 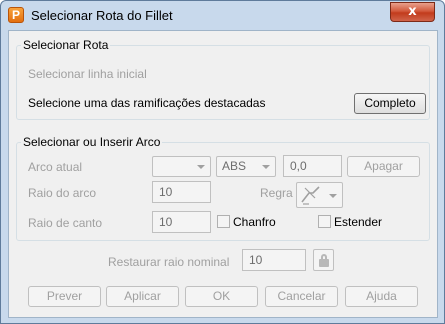 I want to click on help-button: Ajuda, so click(x=381, y=296).